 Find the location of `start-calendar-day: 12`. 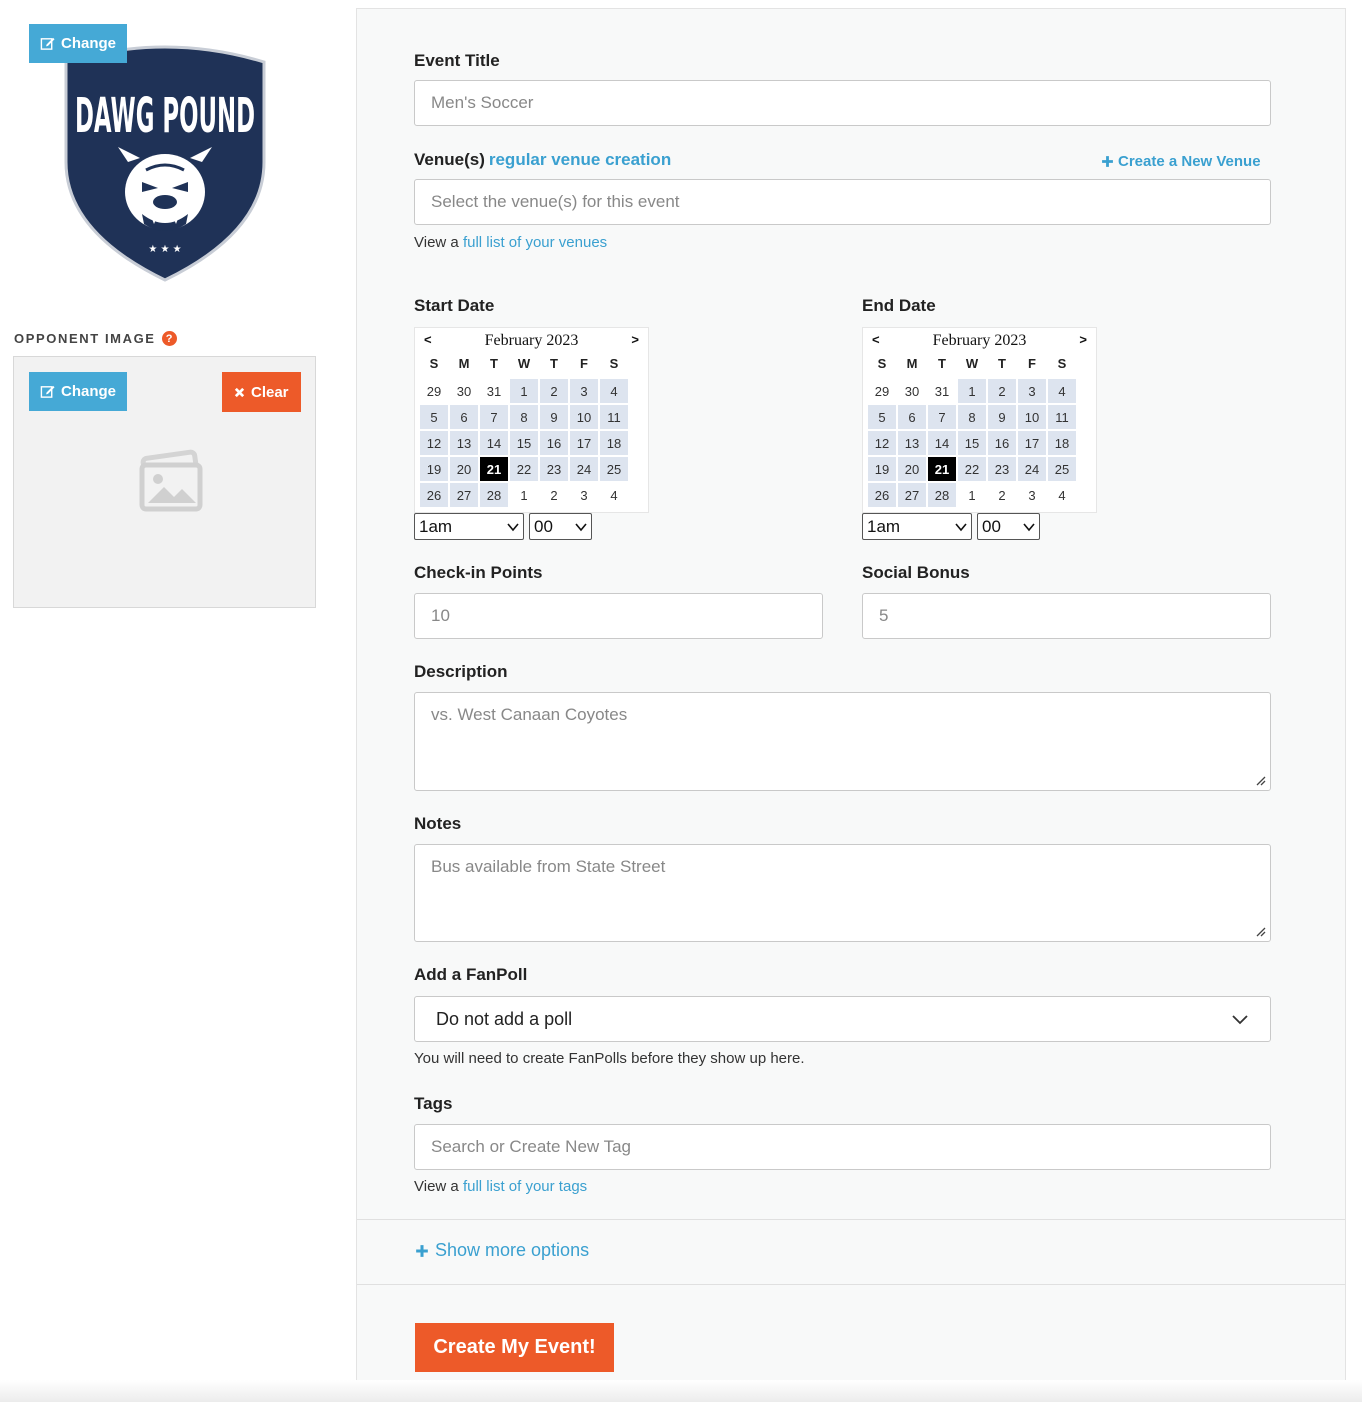

start-calendar-day: 12 is located at coordinates (434, 443).